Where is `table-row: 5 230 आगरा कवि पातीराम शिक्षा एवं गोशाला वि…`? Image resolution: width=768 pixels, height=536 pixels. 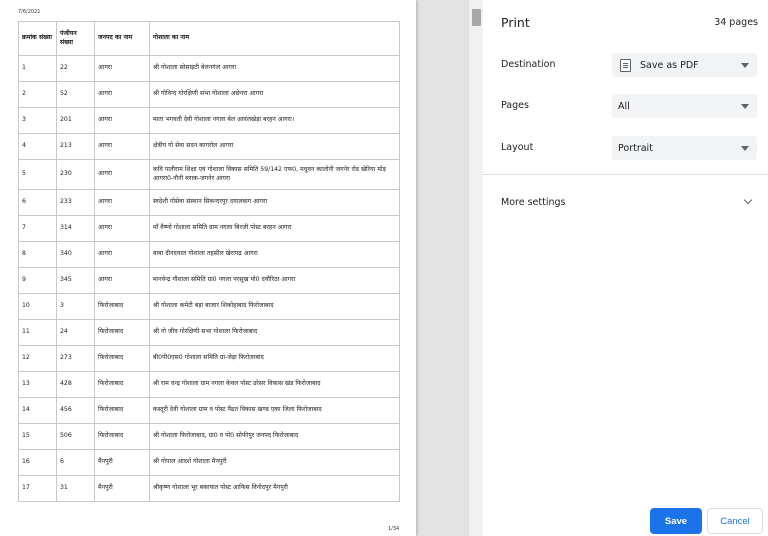
table-row: 5 230 आगरा कवि पातीराम शिक्षा एवं गोशाला वि… is located at coordinates (209, 174).